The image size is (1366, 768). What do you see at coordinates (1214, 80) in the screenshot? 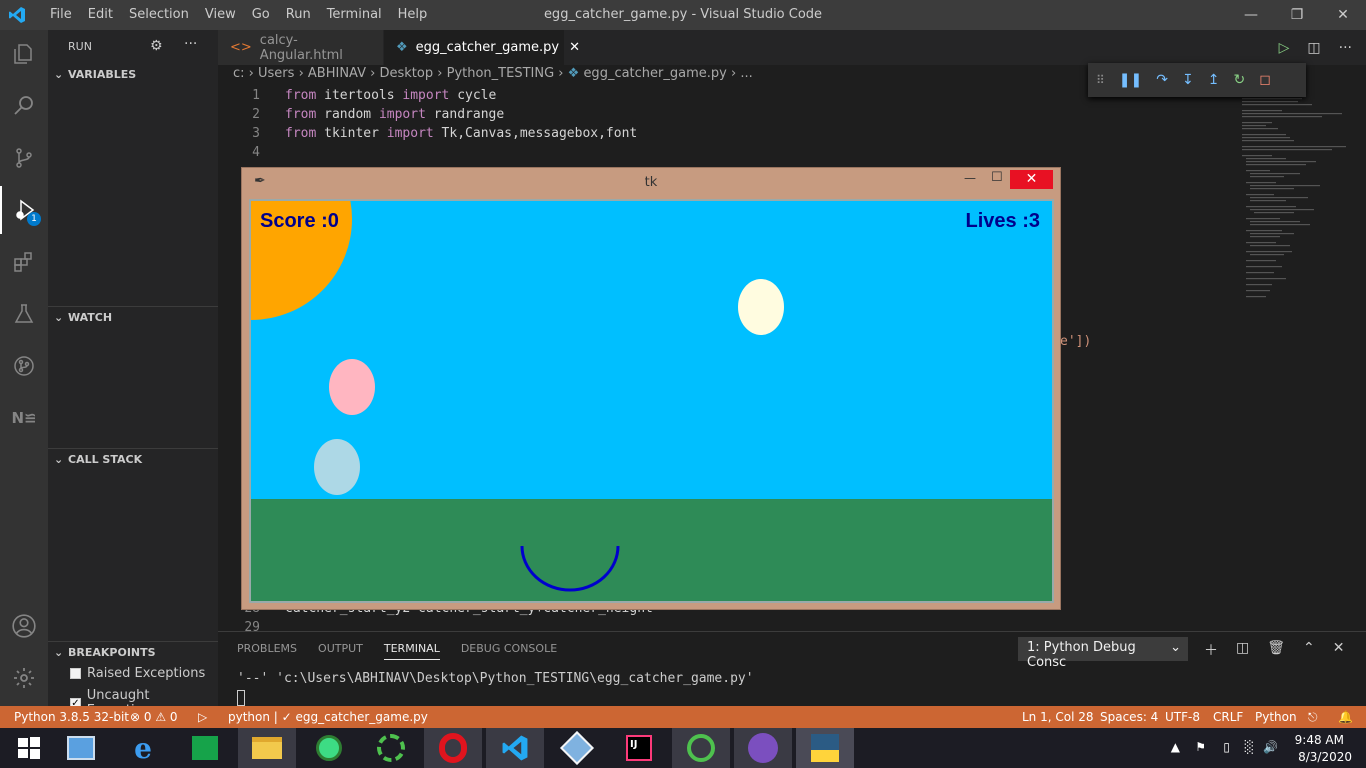
I see `step-out-icon: ↥` at bounding box center [1214, 80].